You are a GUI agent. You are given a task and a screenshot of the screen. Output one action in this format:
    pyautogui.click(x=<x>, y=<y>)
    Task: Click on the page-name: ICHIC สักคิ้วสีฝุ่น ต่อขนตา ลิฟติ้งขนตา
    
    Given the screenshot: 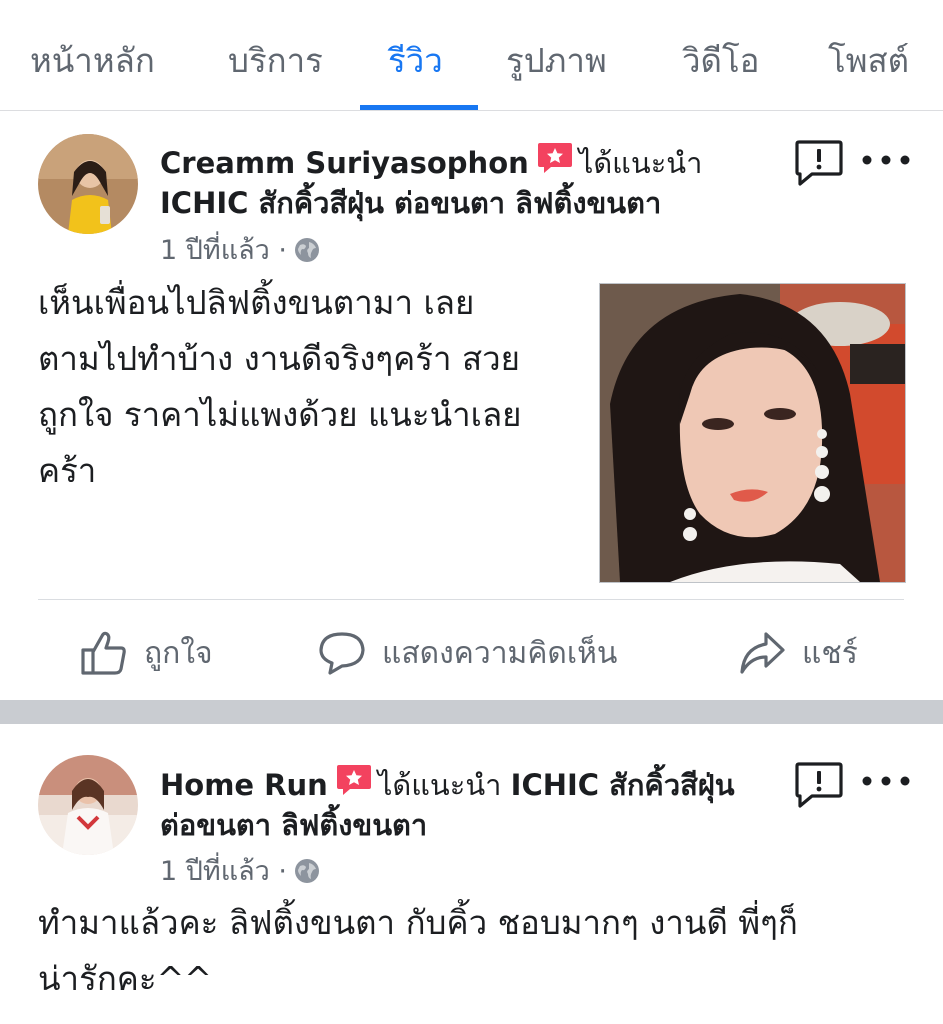 What is the action you would take?
    pyautogui.click(x=410, y=203)
    